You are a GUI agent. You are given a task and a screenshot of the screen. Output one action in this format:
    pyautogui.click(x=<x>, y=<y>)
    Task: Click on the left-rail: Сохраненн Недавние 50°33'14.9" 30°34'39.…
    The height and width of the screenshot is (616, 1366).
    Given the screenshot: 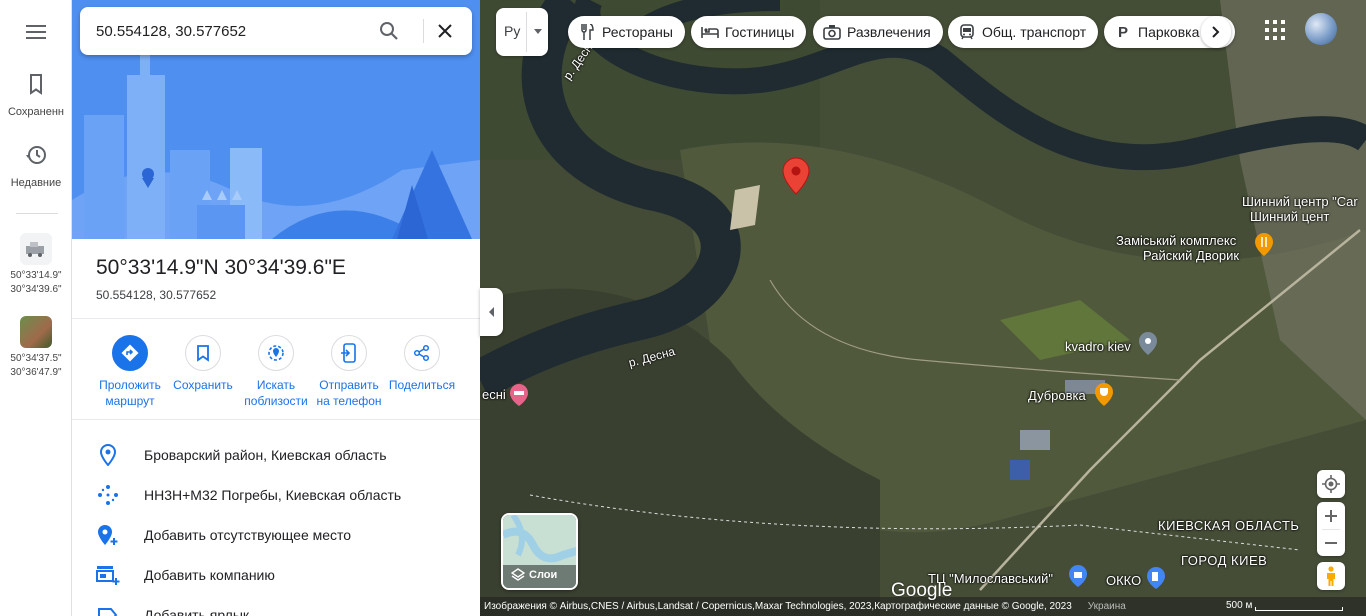 What is the action you would take?
    pyautogui.click(x=36, y=308)
    